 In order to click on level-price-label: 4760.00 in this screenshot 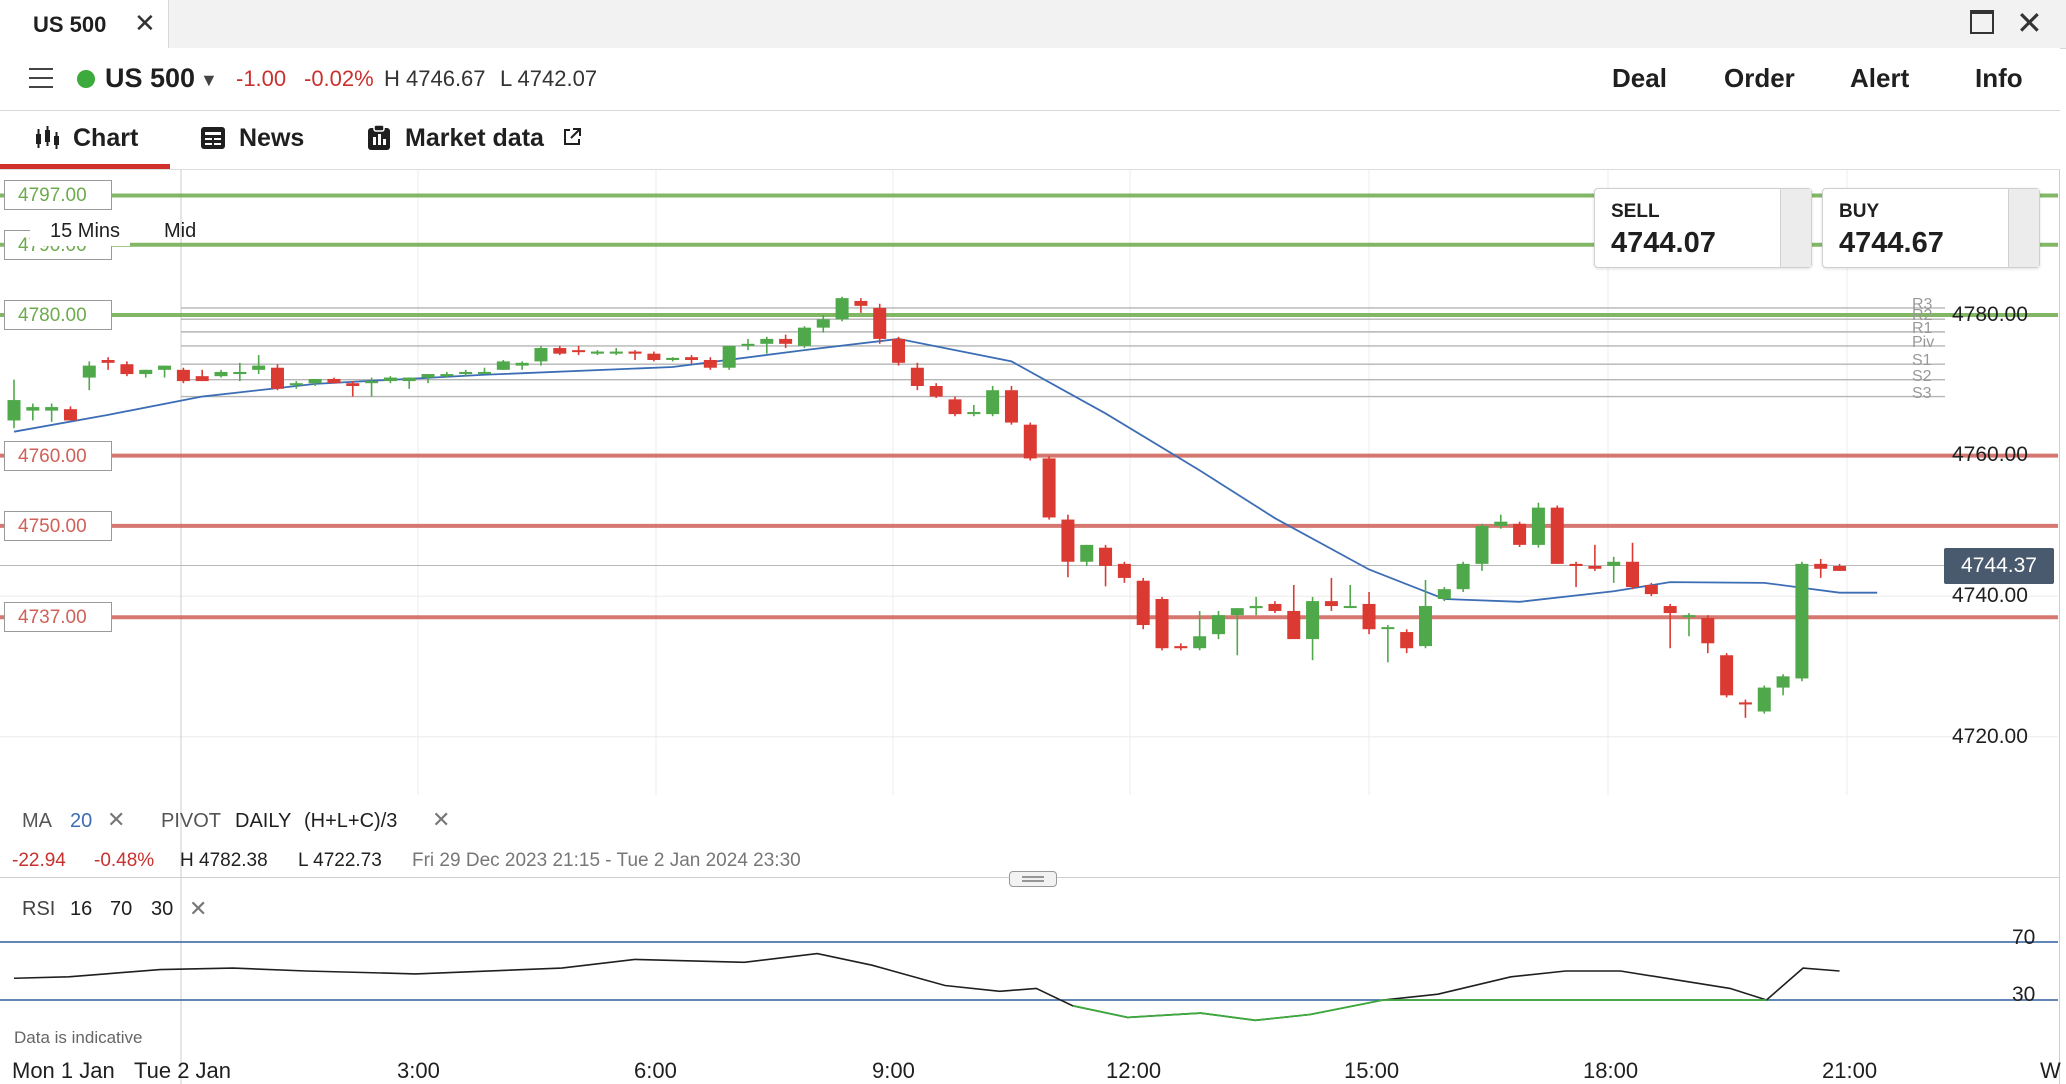, I will do `click(58, 455)`.